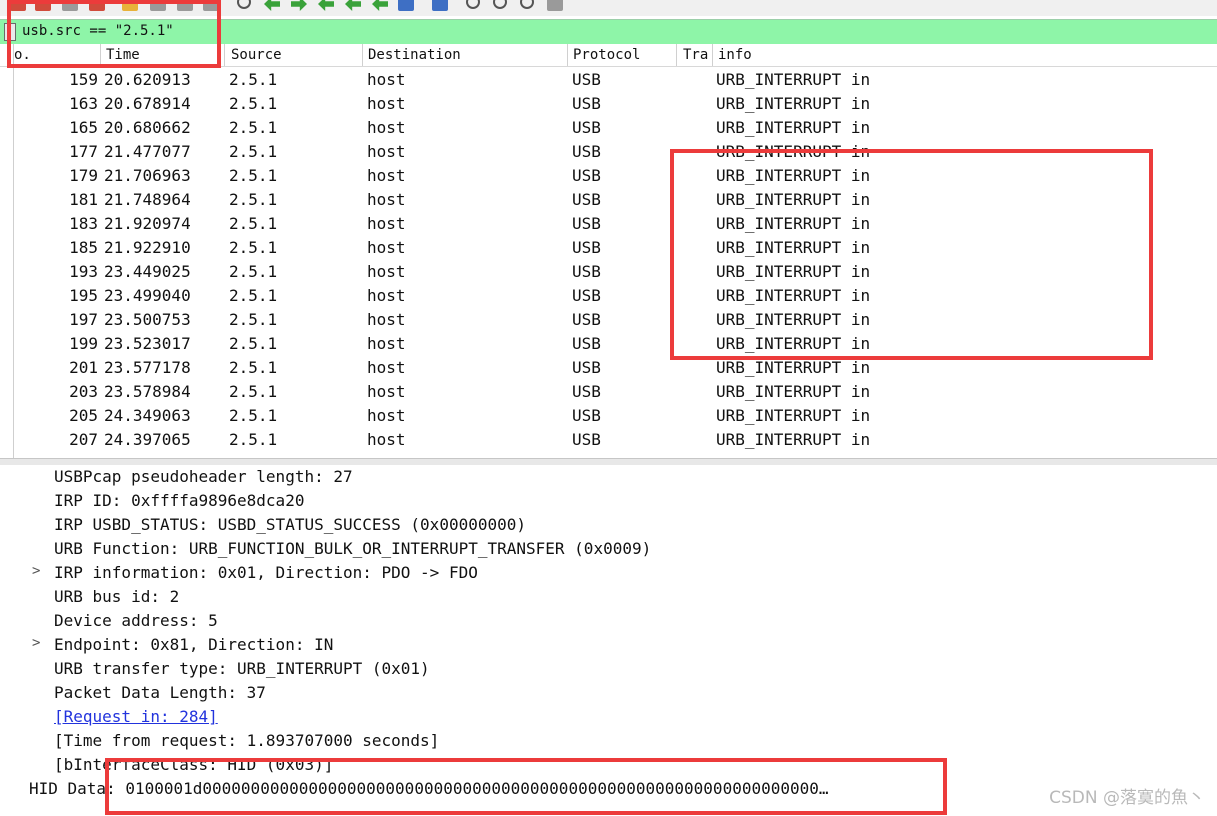  I want to click on annotation-box-hid-data, so click(526, 786).